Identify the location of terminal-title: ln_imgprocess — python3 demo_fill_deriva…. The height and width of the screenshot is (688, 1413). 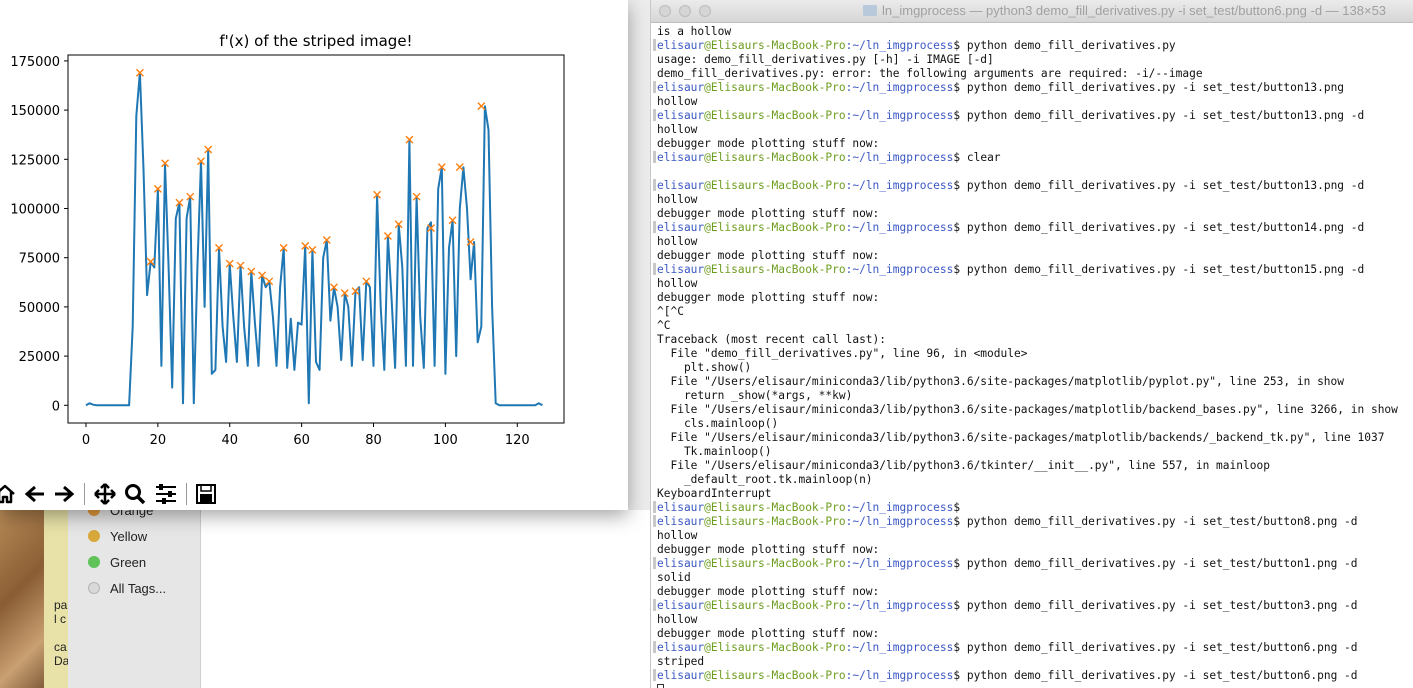
(1134, 10).